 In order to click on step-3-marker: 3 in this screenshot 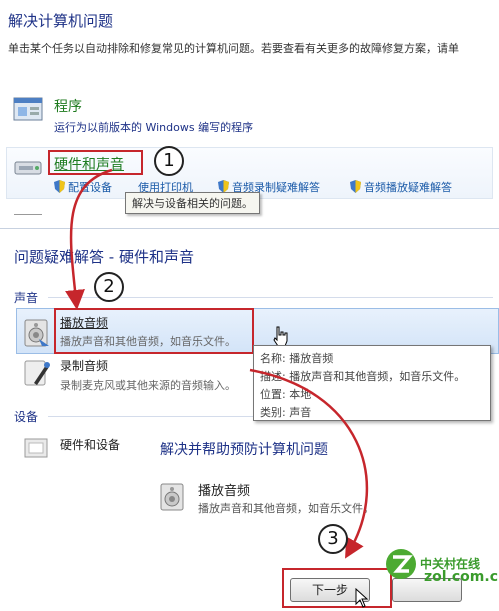, I will do `click(333, 539)`.